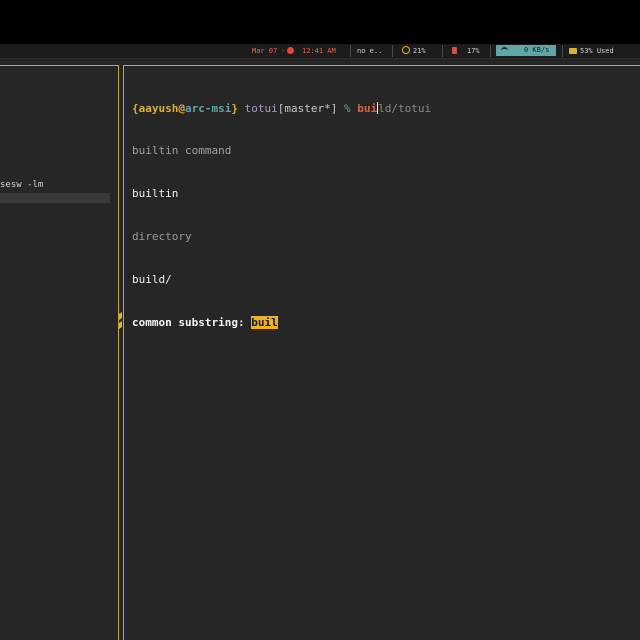 This screenshot has width=640, height=640. I want to click on left-pane-text: sesw -lm, so click(22, 185).